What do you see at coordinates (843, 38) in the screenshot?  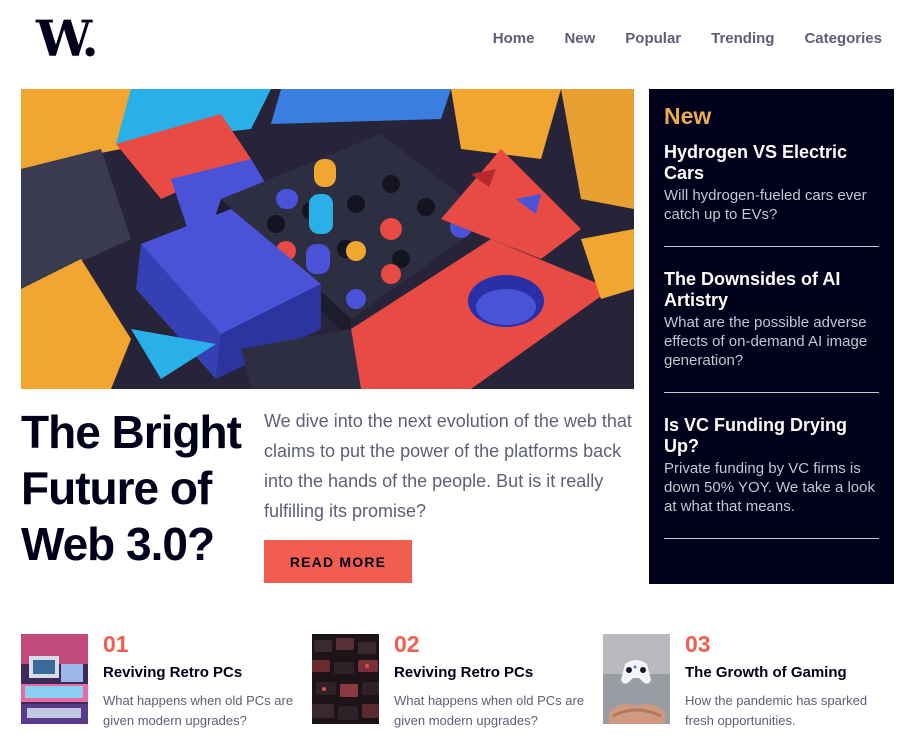 I see `nav-item-categories: Categories` at bounding box center [843, 38].